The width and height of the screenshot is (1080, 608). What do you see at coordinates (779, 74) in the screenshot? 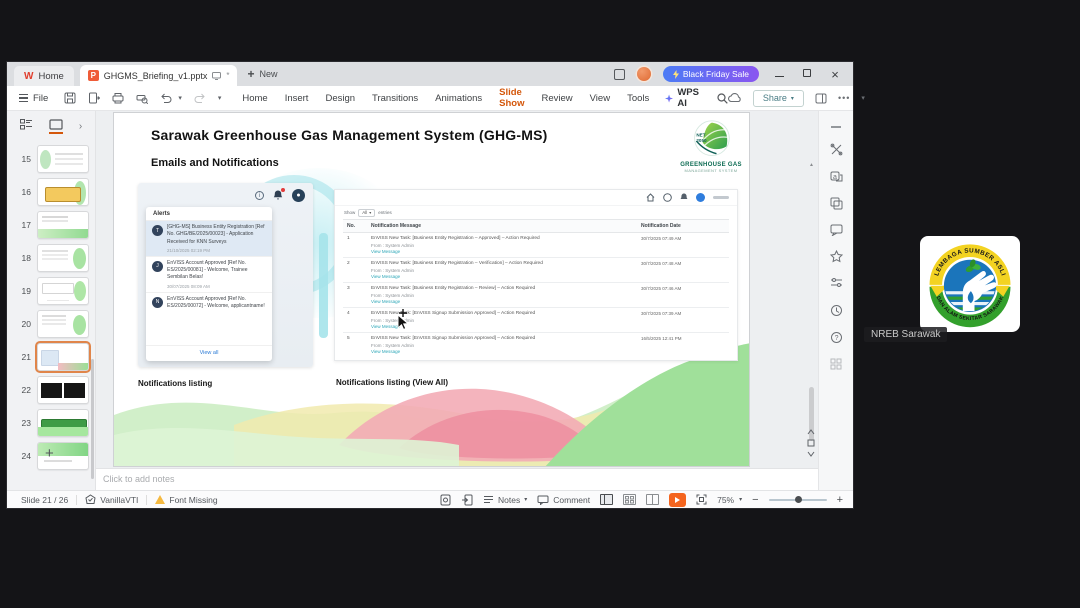
I see `minimize-button` at bounding box center [779, 74].